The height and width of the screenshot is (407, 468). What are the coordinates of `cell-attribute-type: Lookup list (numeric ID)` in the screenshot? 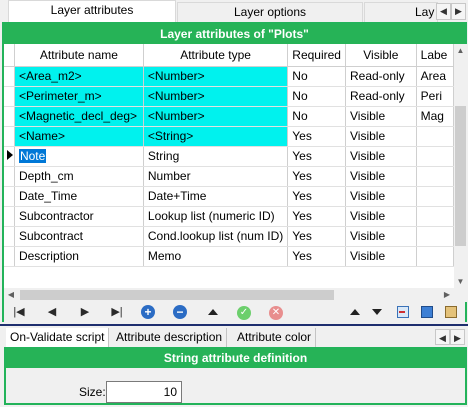 It's located at (216, 216).